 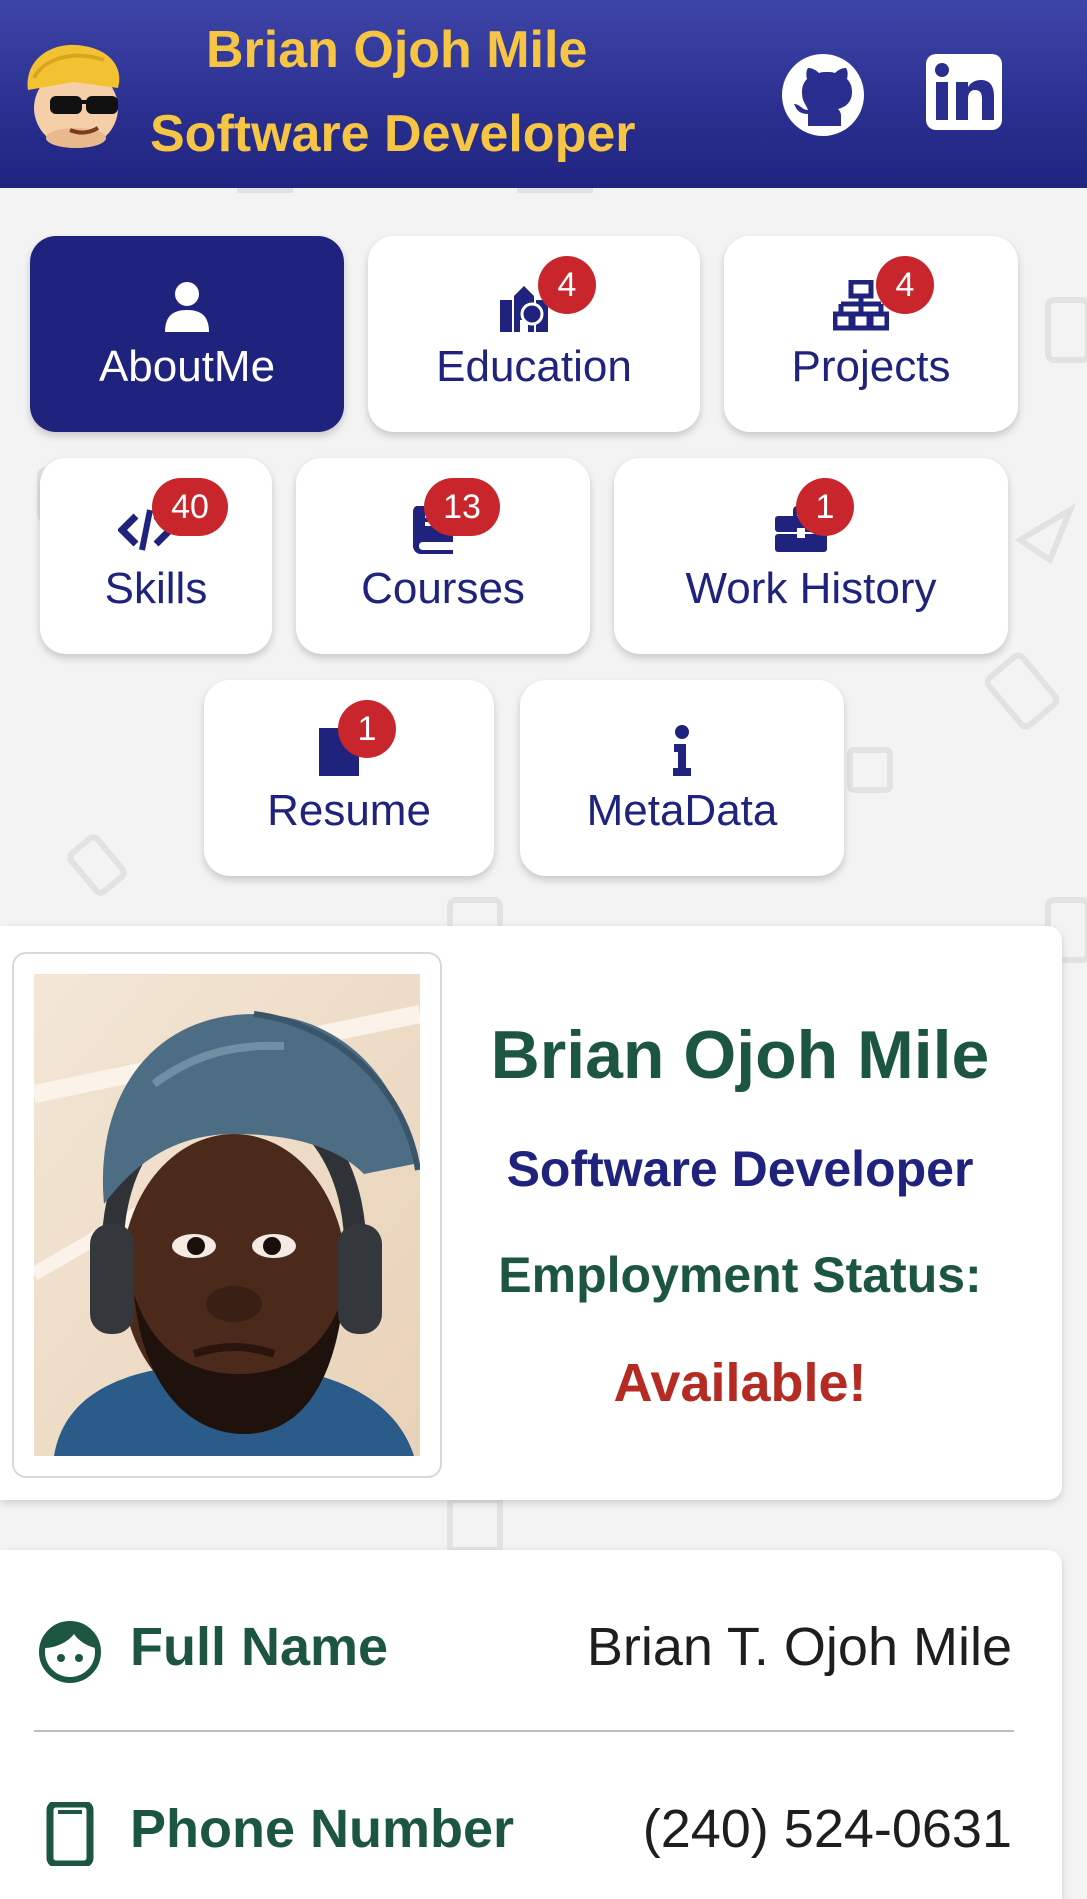 I want to click on profile-name: Brian Ojoh Mile, so click(x=740, y=1055).